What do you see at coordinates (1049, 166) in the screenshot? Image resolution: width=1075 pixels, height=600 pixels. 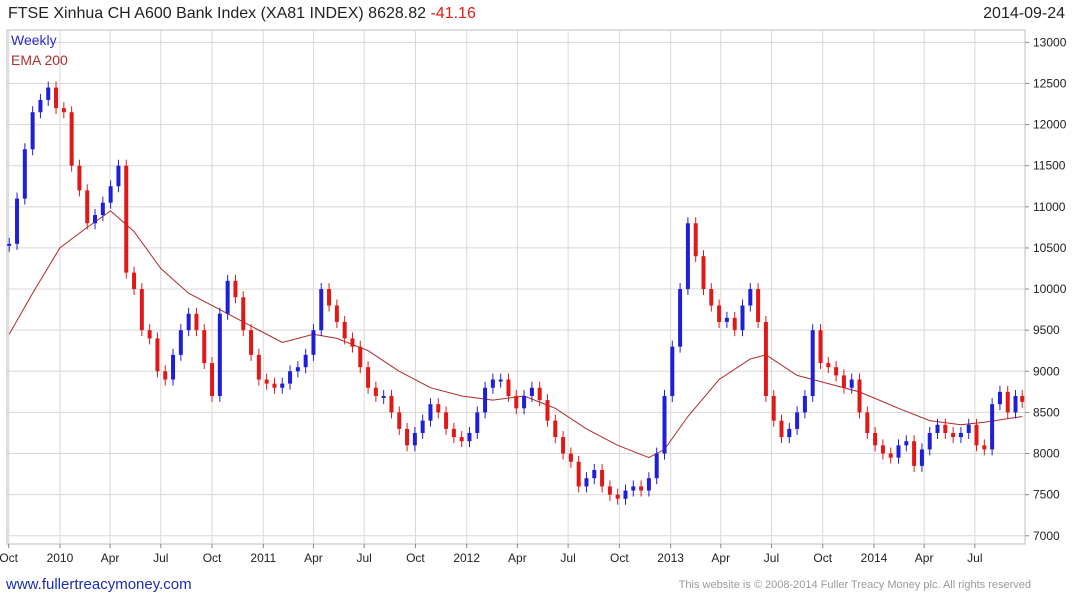 I see `y-tick-label: 11500` at bounding box center [1049, 166].